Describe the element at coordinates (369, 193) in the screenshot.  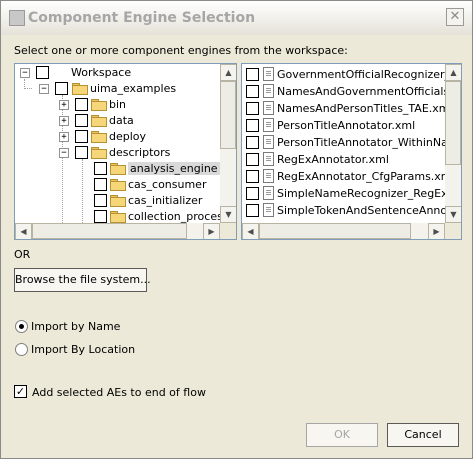
I see `file-name: SimpleNameRecognizer_RegEx_TA` at that location.